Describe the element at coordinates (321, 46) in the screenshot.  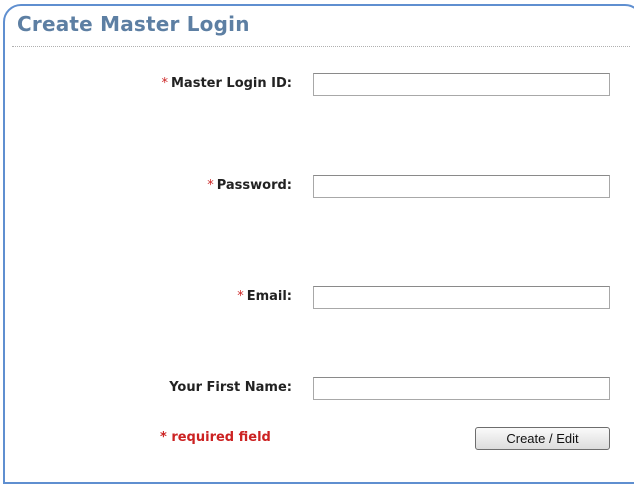
I see `title-divider` at that location.